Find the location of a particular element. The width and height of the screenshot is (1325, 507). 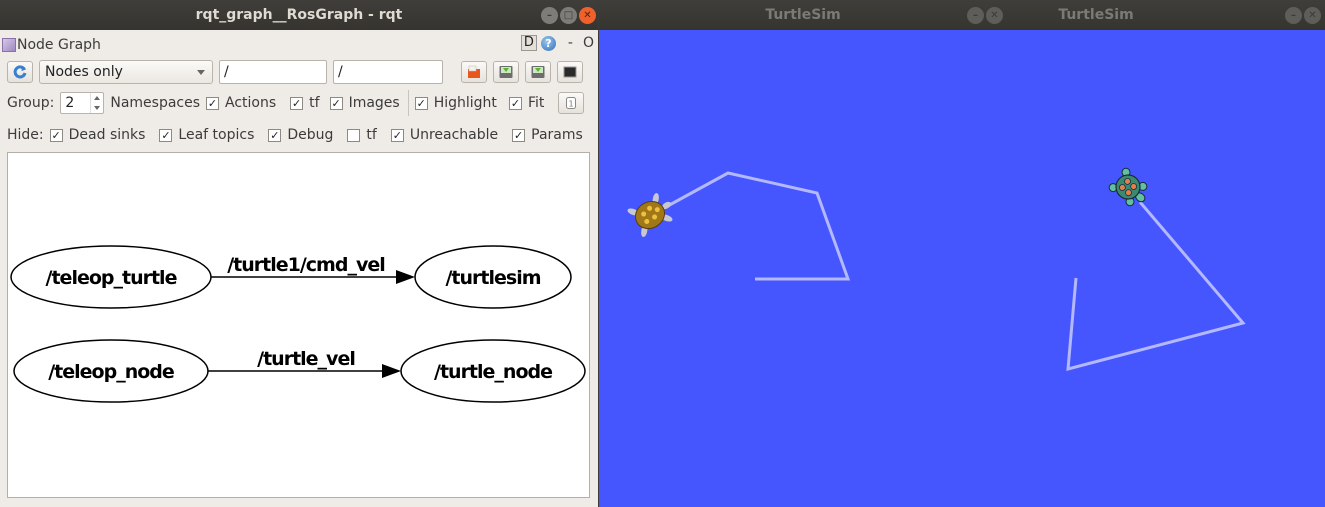

dead-sinks-label: Dead sinks is located at coordinates (107, 135).